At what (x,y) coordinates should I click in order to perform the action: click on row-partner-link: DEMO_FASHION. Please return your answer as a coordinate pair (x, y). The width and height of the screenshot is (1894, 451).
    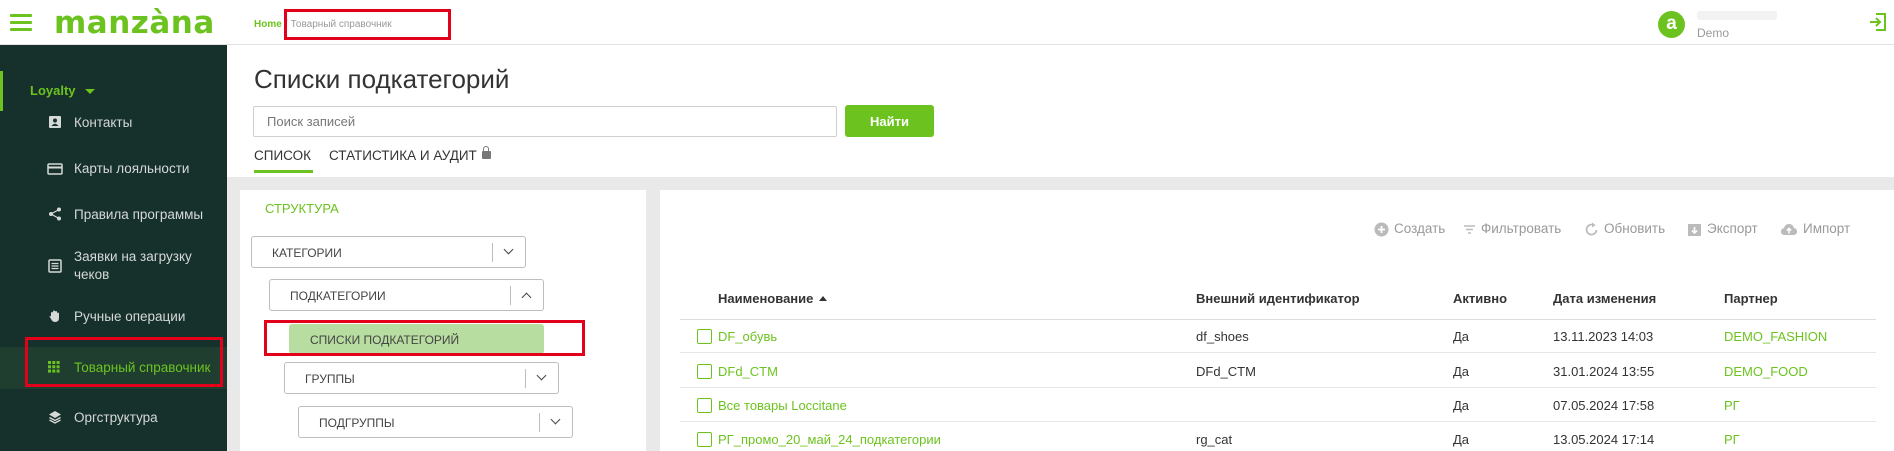
    Looking at the image, I should click on (1775, 336).